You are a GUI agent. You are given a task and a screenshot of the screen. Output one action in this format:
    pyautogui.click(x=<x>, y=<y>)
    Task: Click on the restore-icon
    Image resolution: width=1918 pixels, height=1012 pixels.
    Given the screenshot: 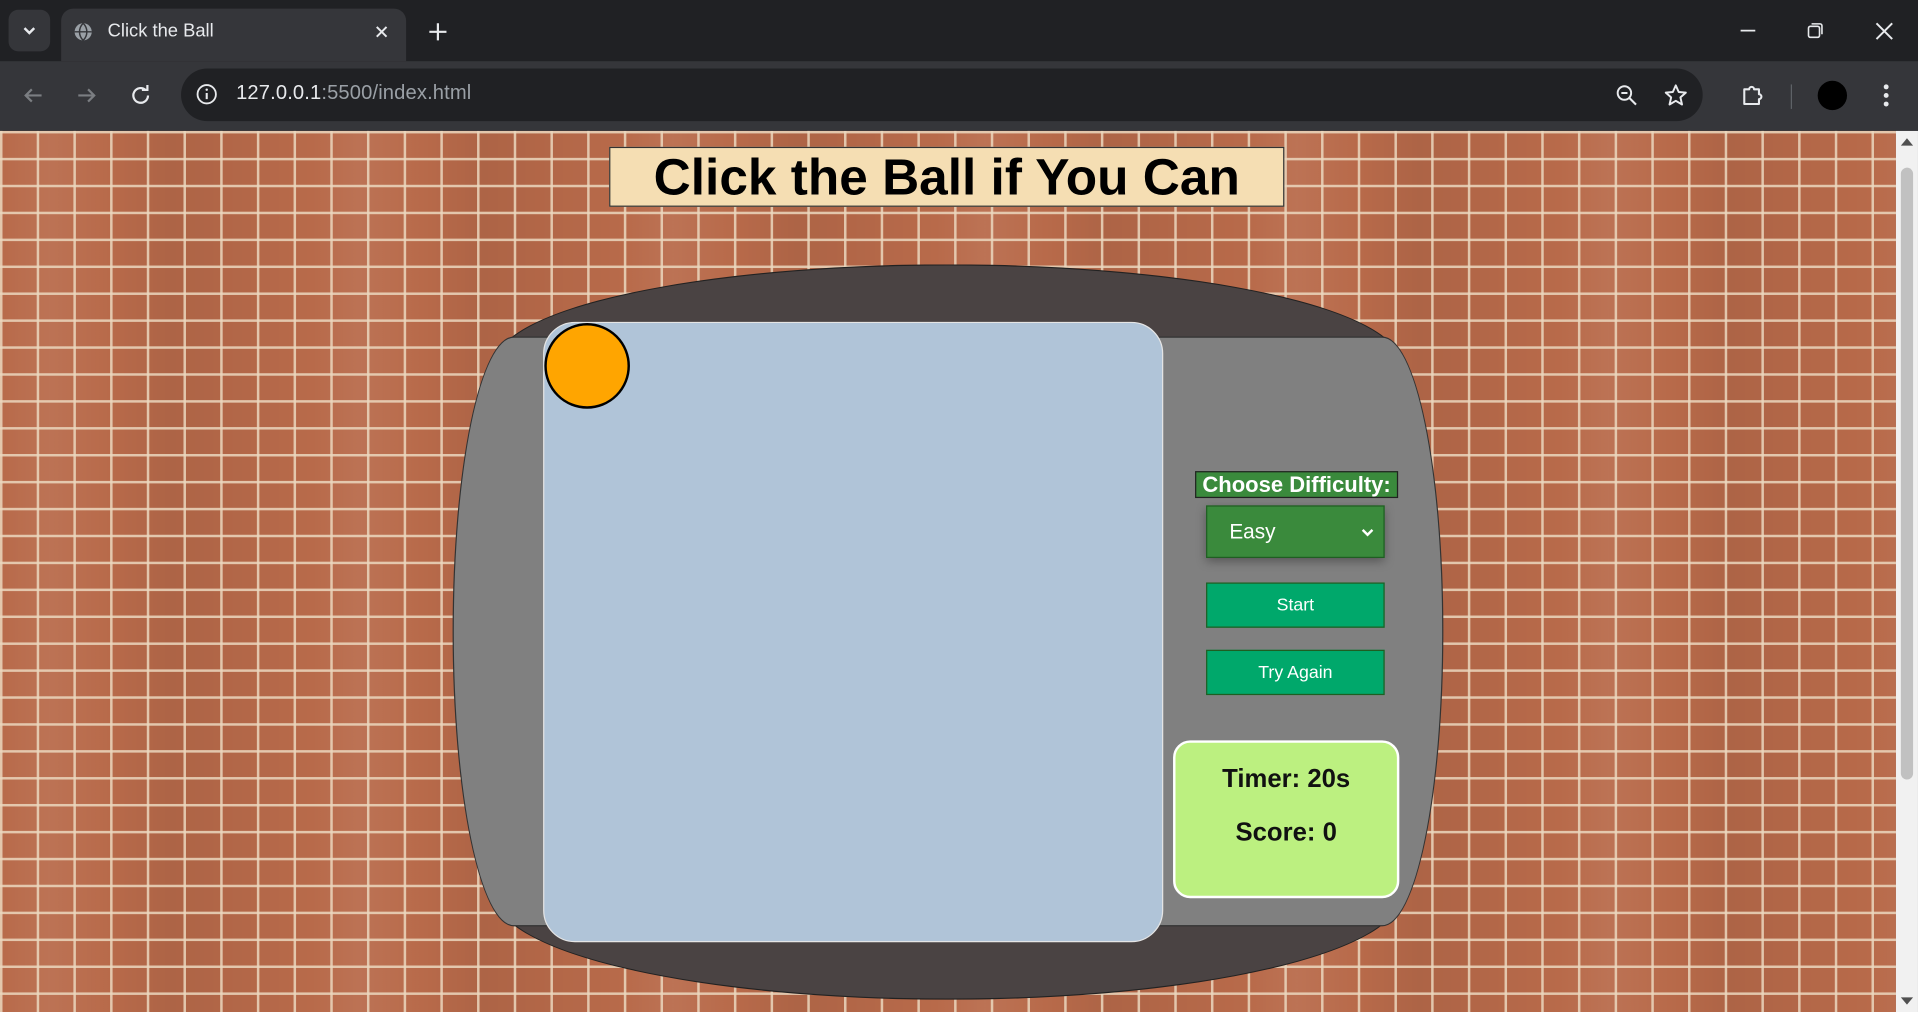 What is the action you would take?
    pyautogui.click(x=1815, y=31)
    